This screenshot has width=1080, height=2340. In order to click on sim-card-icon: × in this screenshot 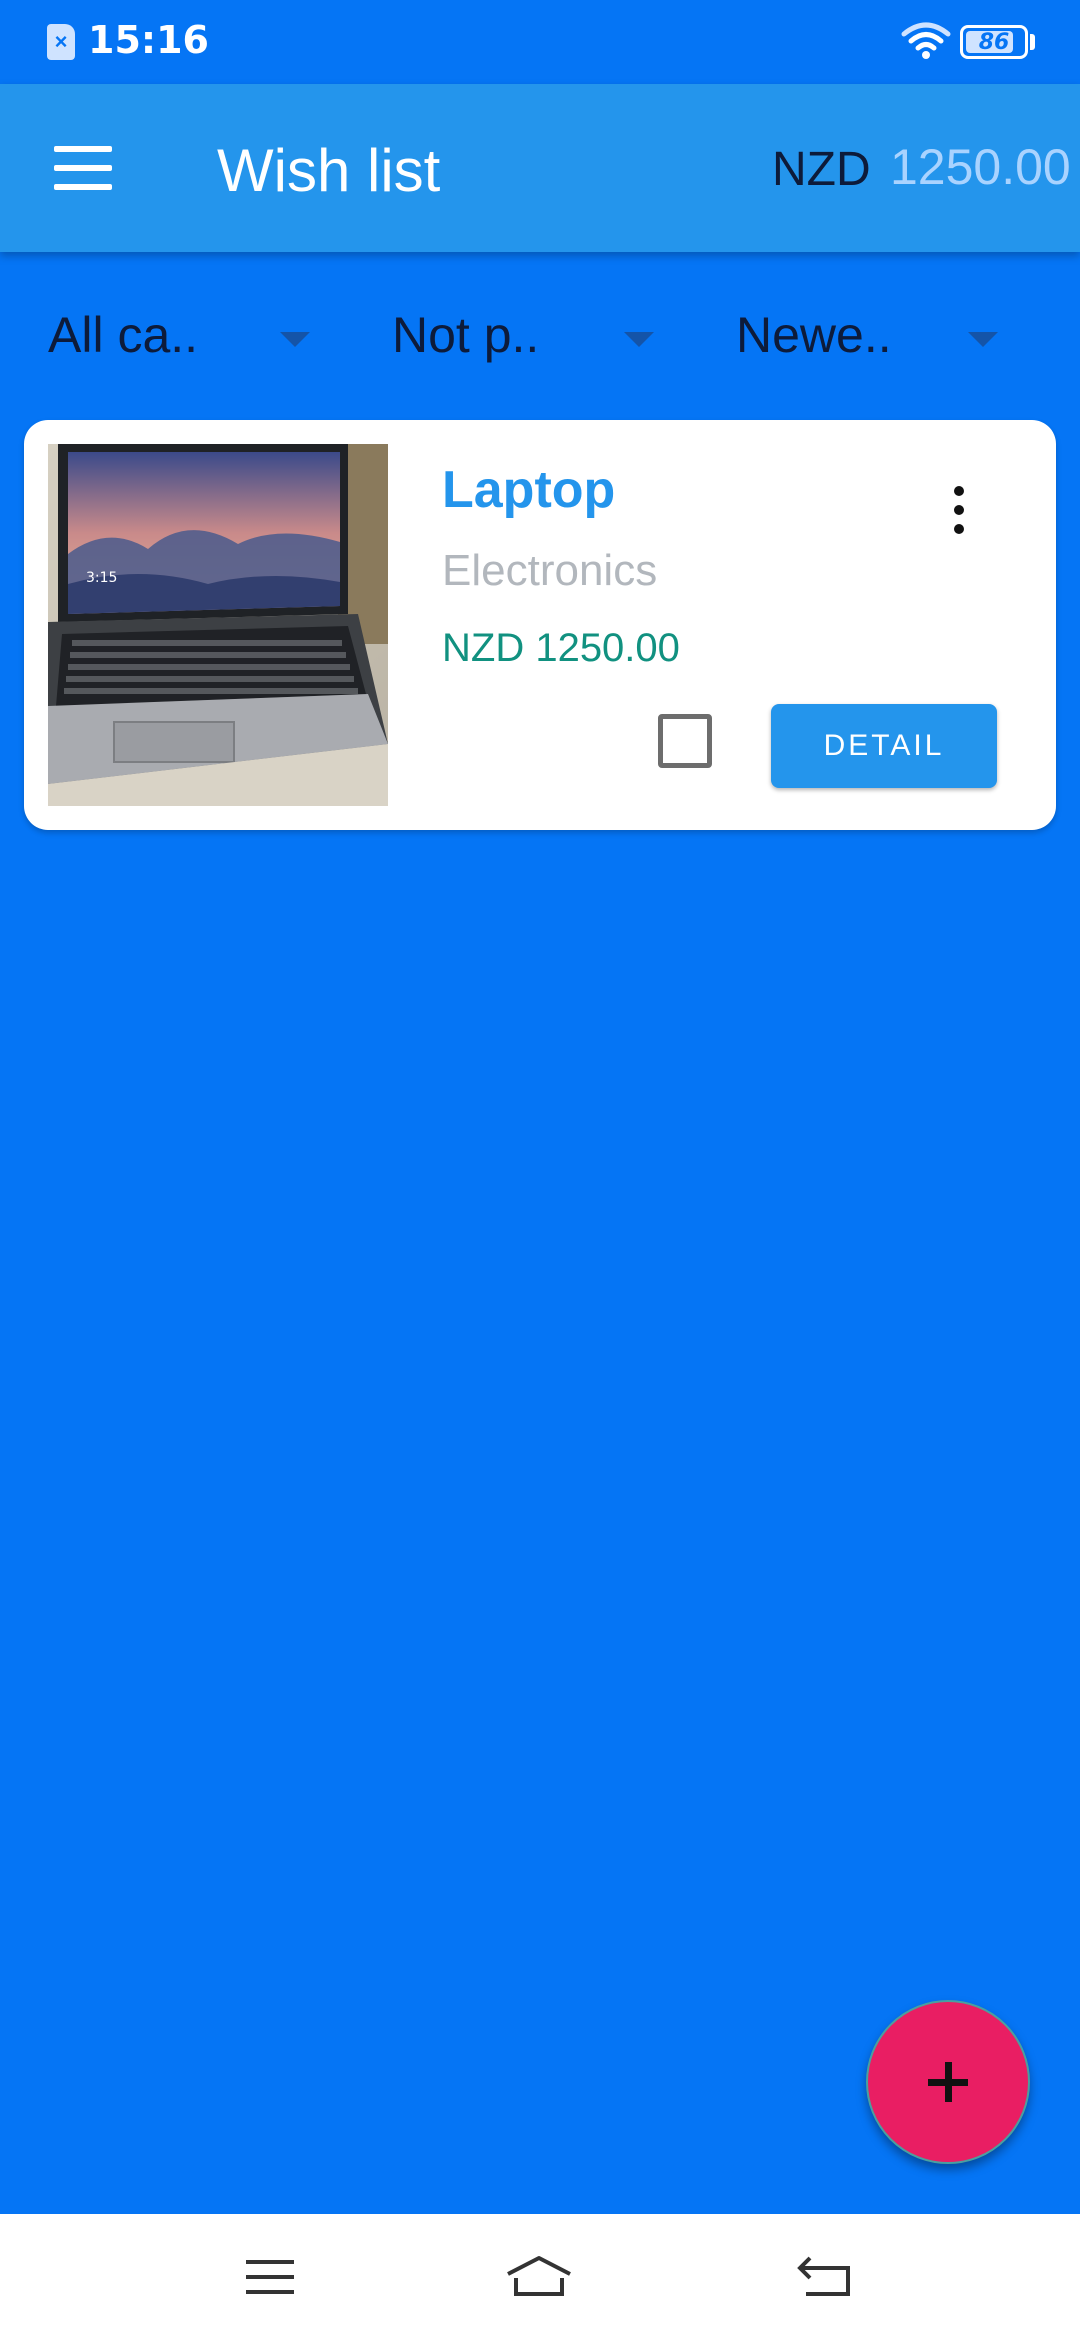, I will do `click(61, 42)`.